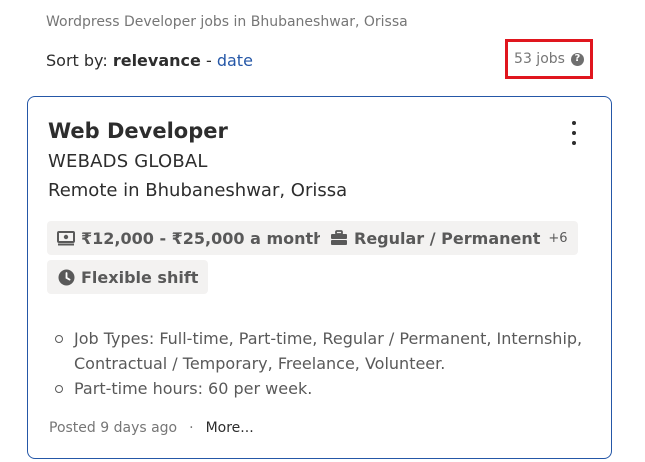  Describe the element at coordinates (138, 131) in the screenshot. I see `job-title: Web Developer` at that location.